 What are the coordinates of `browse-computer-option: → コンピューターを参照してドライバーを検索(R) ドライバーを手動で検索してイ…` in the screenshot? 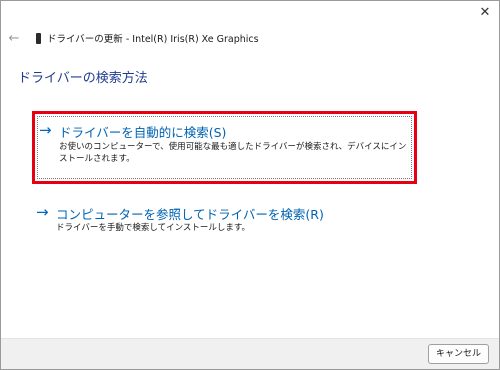 It's located at (224, 221).